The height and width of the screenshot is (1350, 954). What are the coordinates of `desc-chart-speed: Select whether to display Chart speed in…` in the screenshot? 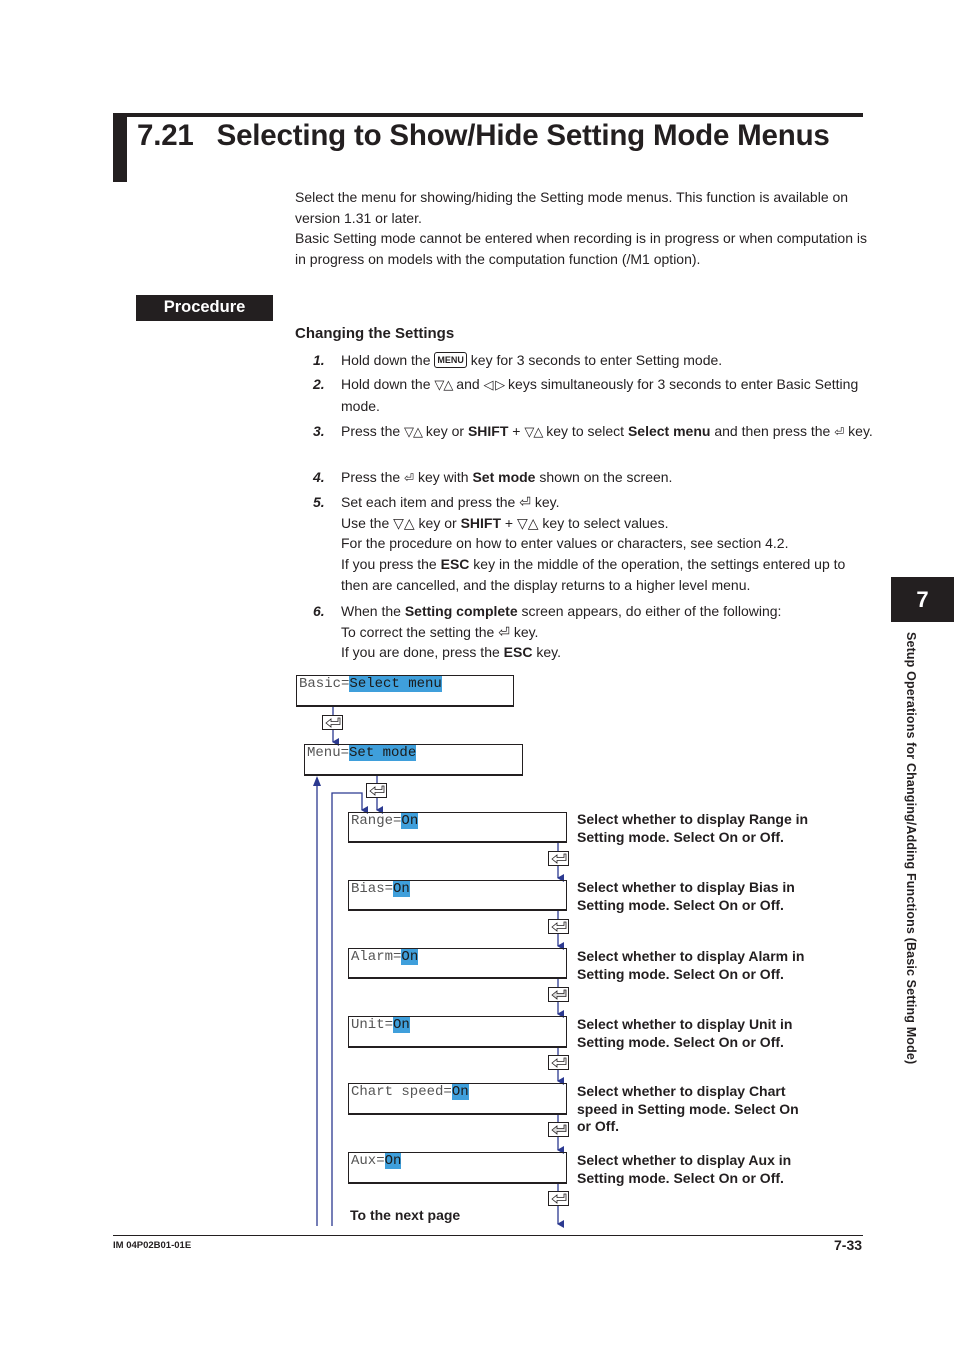 It's located at (688, 1108).